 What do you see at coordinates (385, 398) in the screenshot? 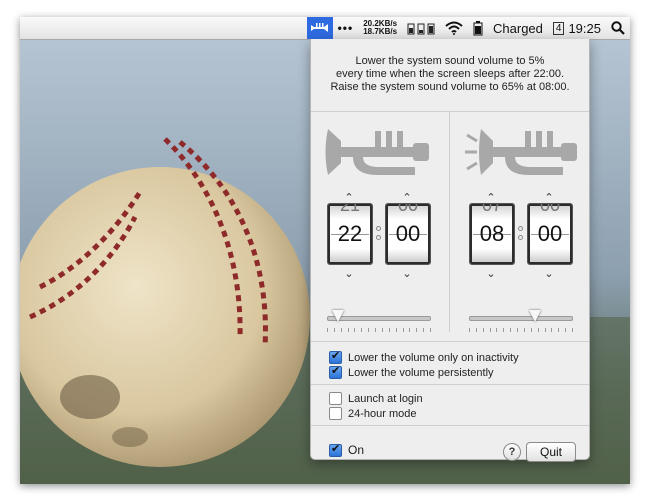
I see `checkbox-label: Launch at login` at bounding box center [385, 398].